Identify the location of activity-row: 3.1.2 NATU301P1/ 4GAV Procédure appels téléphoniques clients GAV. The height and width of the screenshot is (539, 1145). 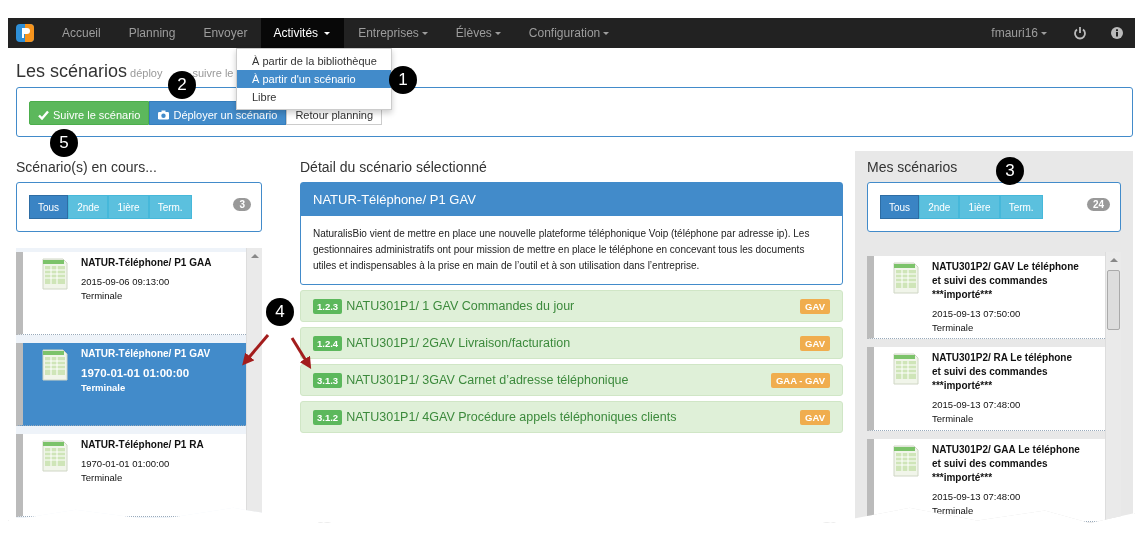
(571, 417).